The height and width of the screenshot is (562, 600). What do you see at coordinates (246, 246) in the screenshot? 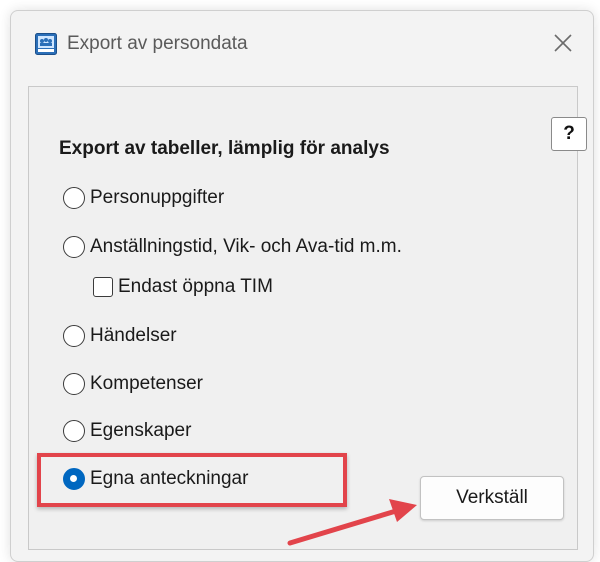
I see `option-label: Anställningstid, Vik- och Ava-tid m.m.` at bounding box center [246, 246].